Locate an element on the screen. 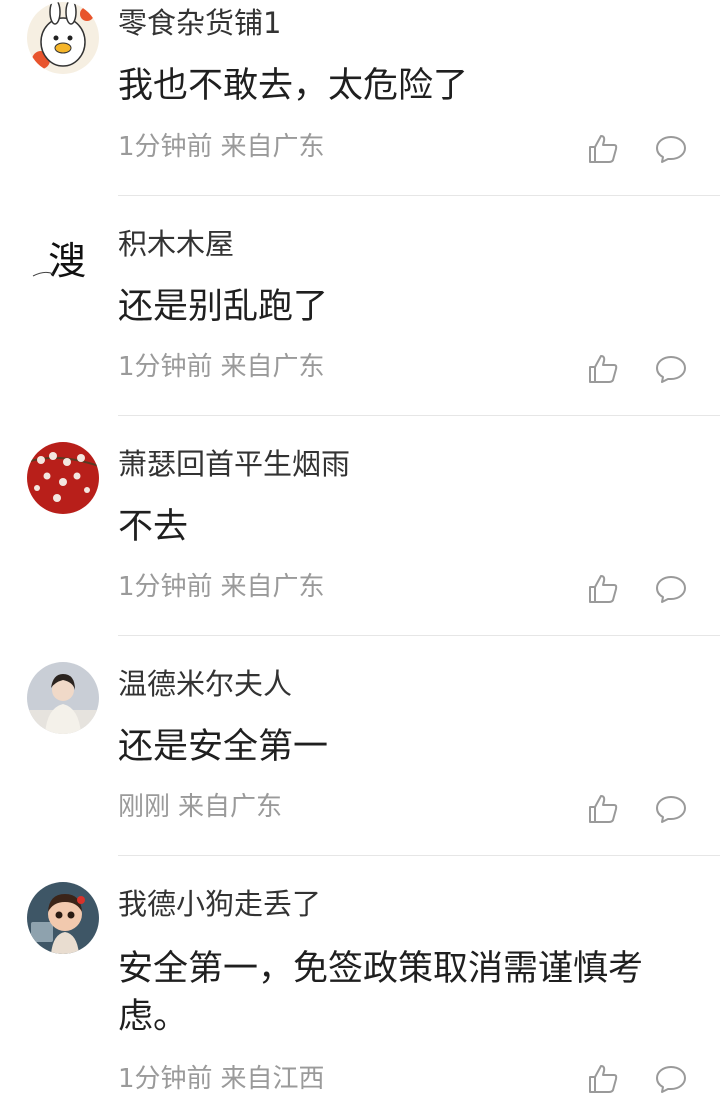 Image resolution: width=720 pixels, height=1104 pixels. comment-location: 来自江西 is located at coordinates (272, 1079).